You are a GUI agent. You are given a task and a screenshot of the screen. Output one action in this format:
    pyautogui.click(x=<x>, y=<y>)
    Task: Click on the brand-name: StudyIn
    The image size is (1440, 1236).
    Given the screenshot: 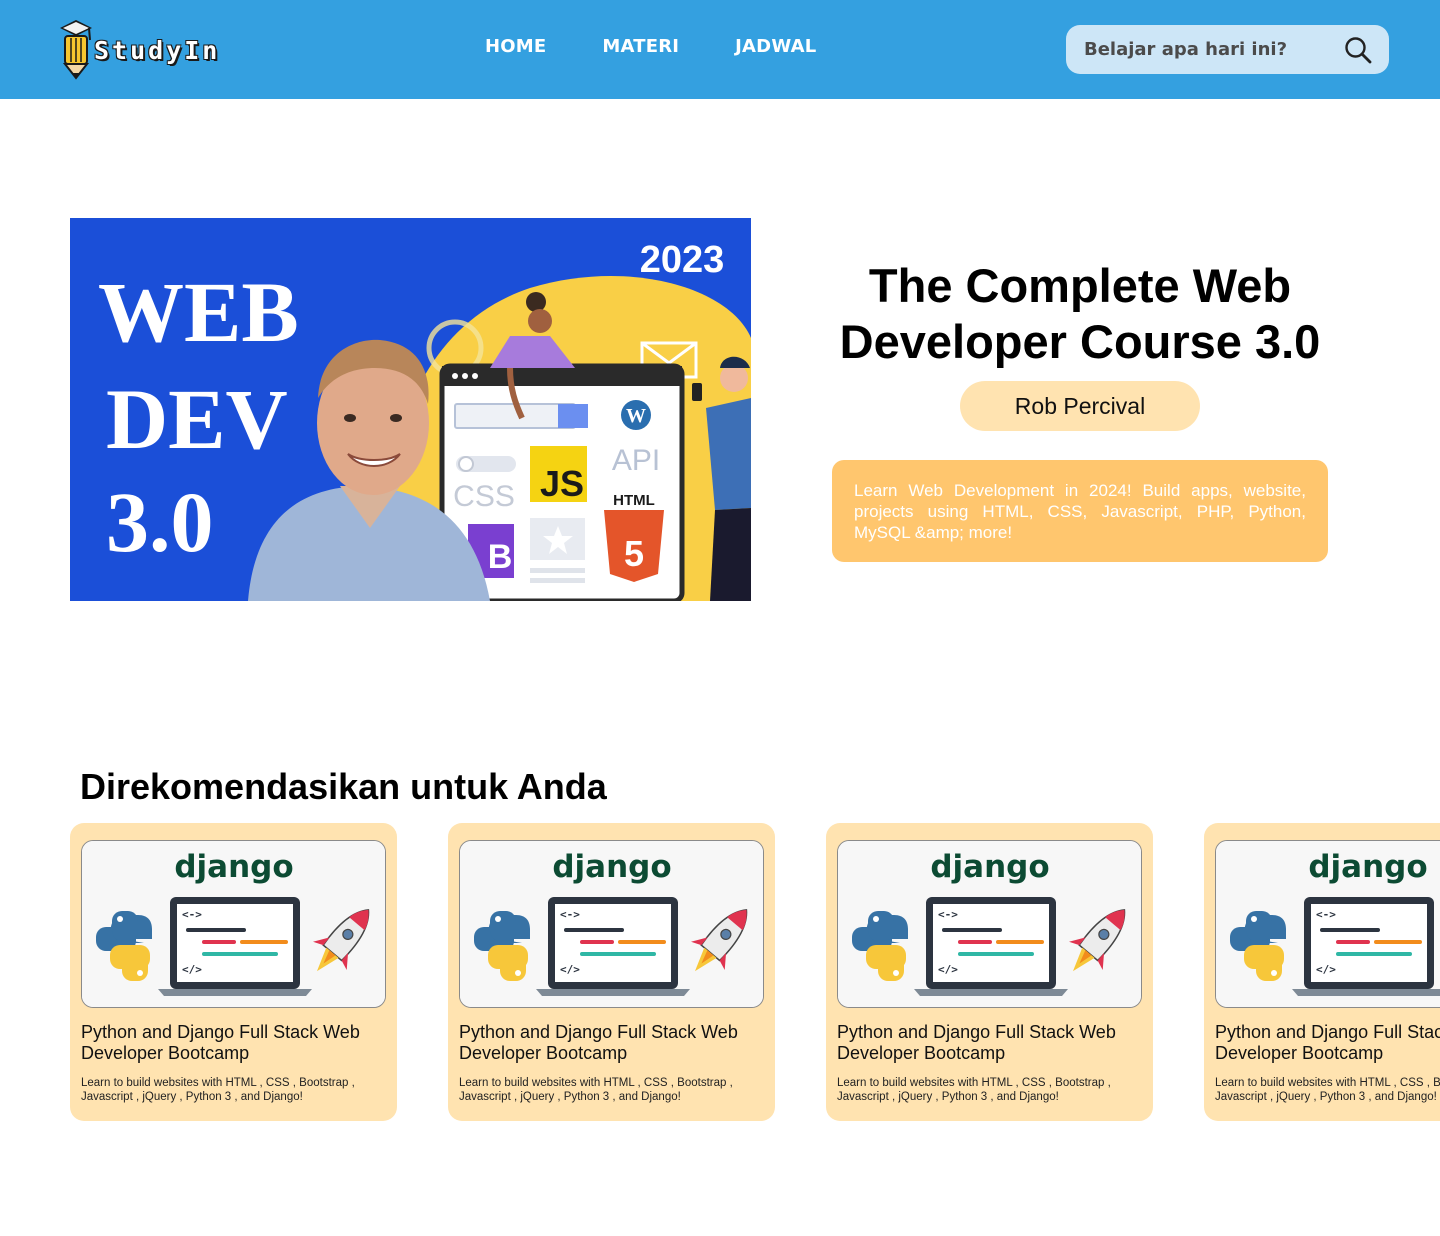 What is the action you would take?
    pyautogui.click(x=157, y=50)
    